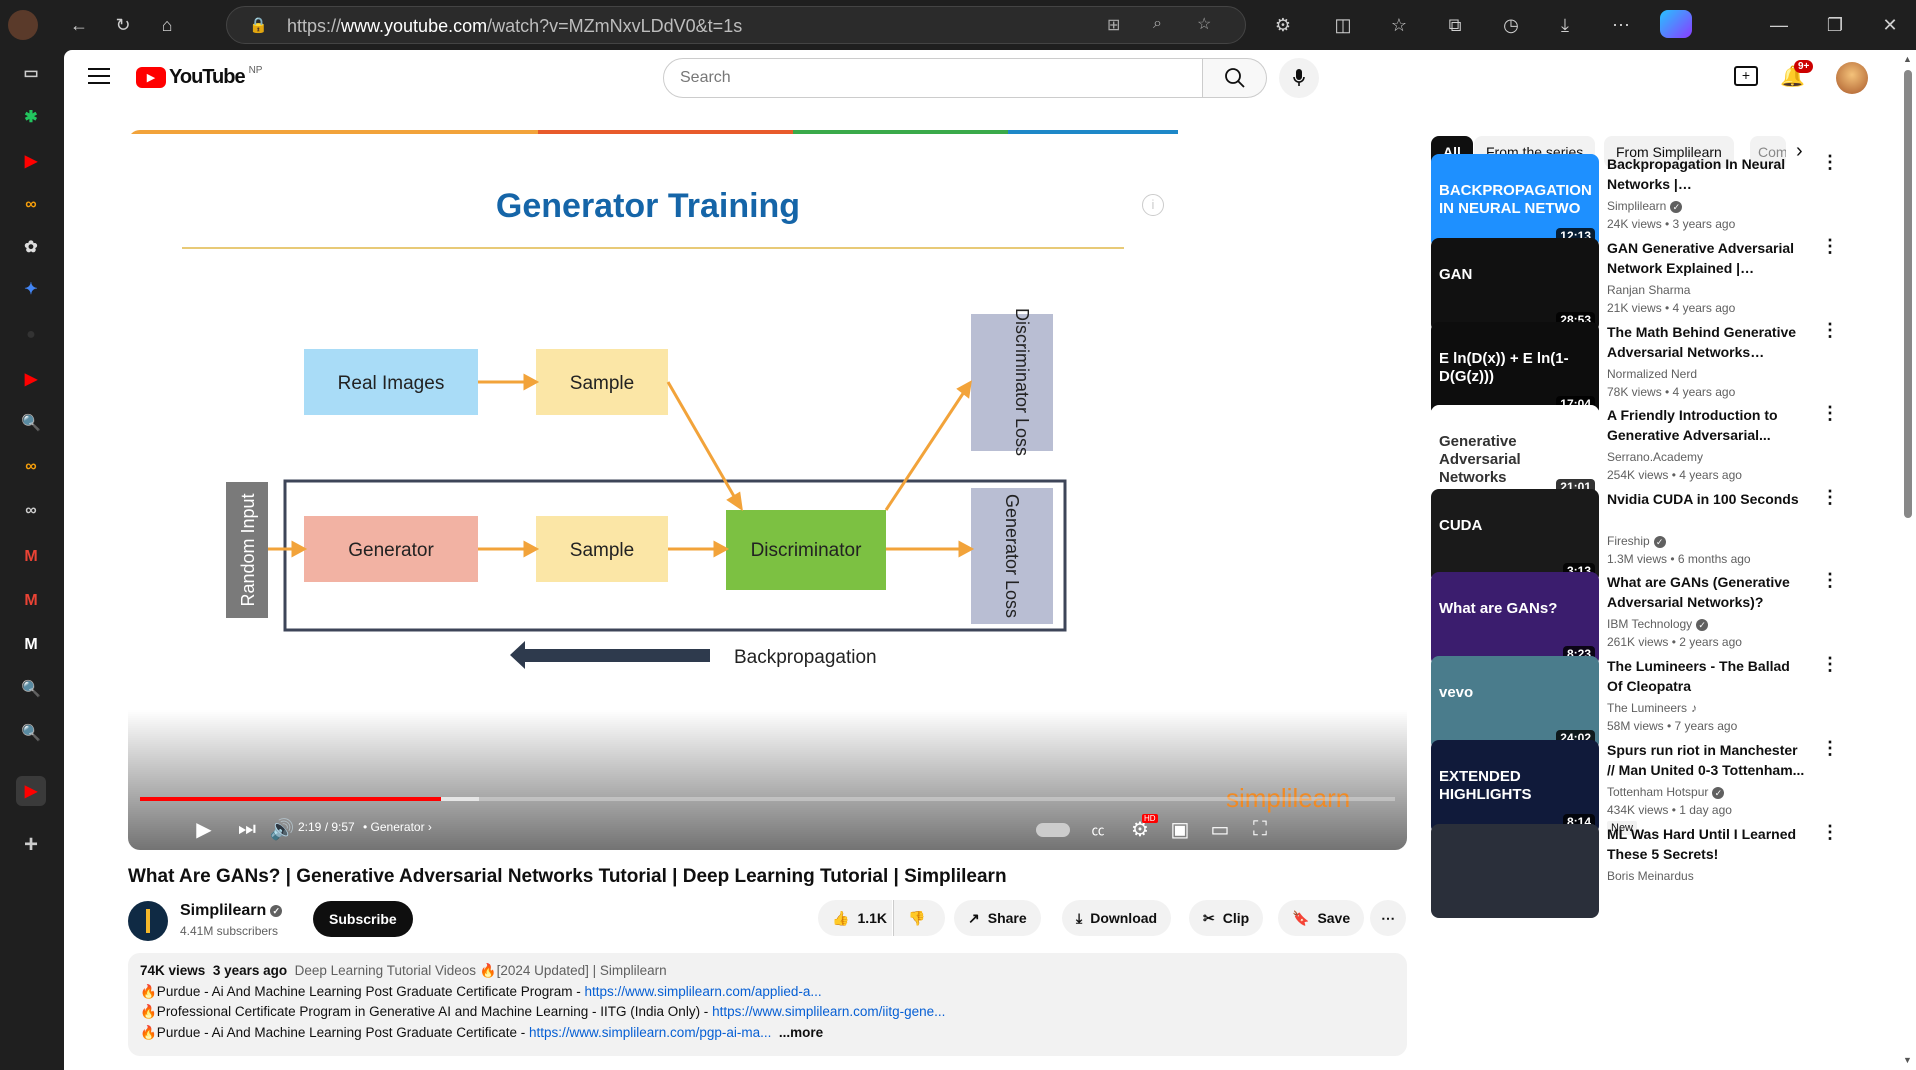  I want to click on autoplay-toggle, so click(1053, 830).